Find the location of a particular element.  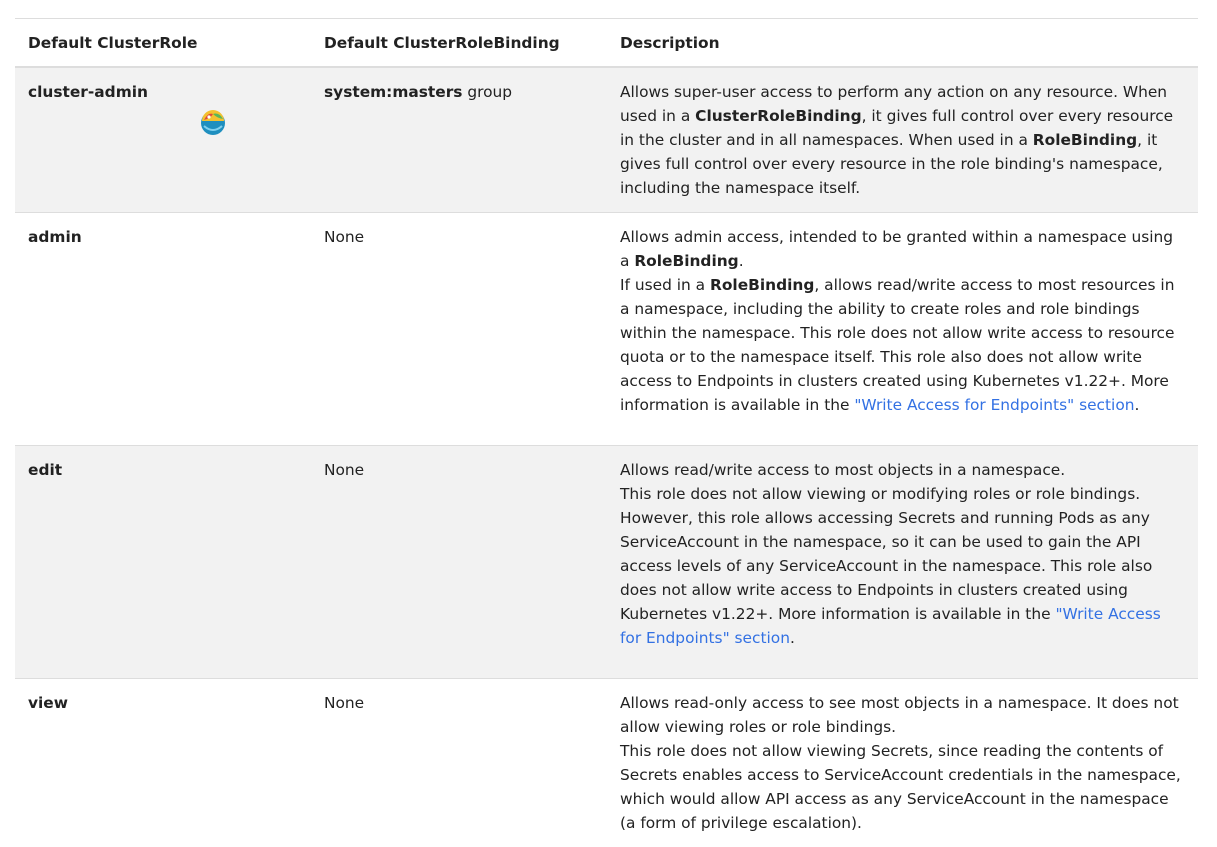

role-name: cluster-admin is located at coordinates (88, 92).